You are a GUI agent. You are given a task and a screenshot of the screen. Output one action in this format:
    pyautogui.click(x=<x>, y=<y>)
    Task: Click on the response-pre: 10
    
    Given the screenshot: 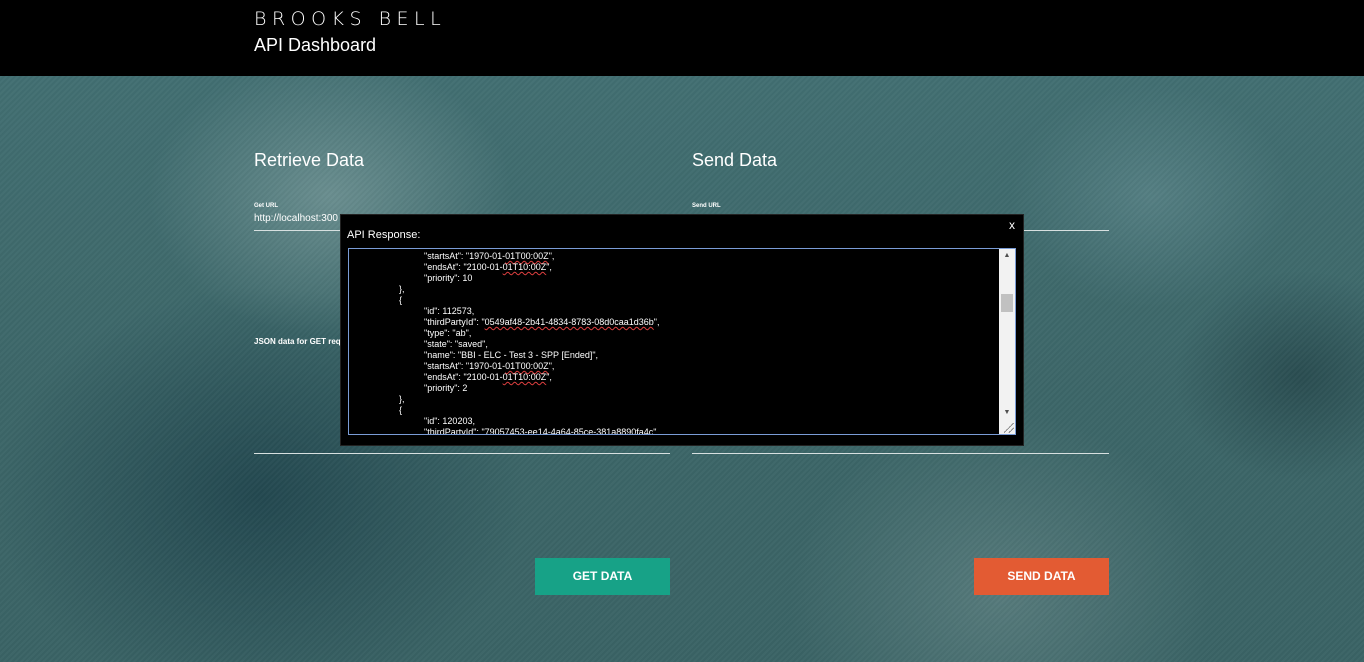 What is the action you would take?
    pyautogui.click(x=467, y=278)
    